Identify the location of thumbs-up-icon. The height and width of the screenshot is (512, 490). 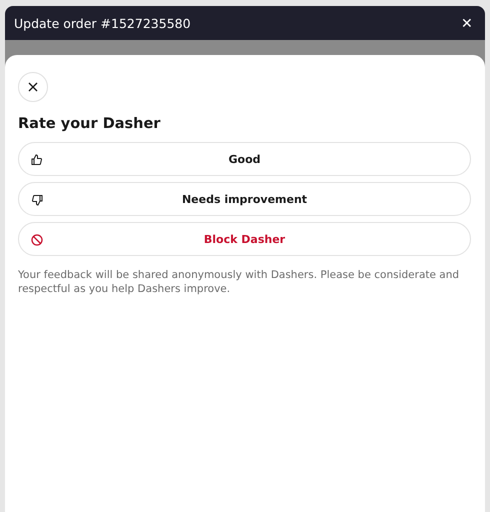
(37, 160).